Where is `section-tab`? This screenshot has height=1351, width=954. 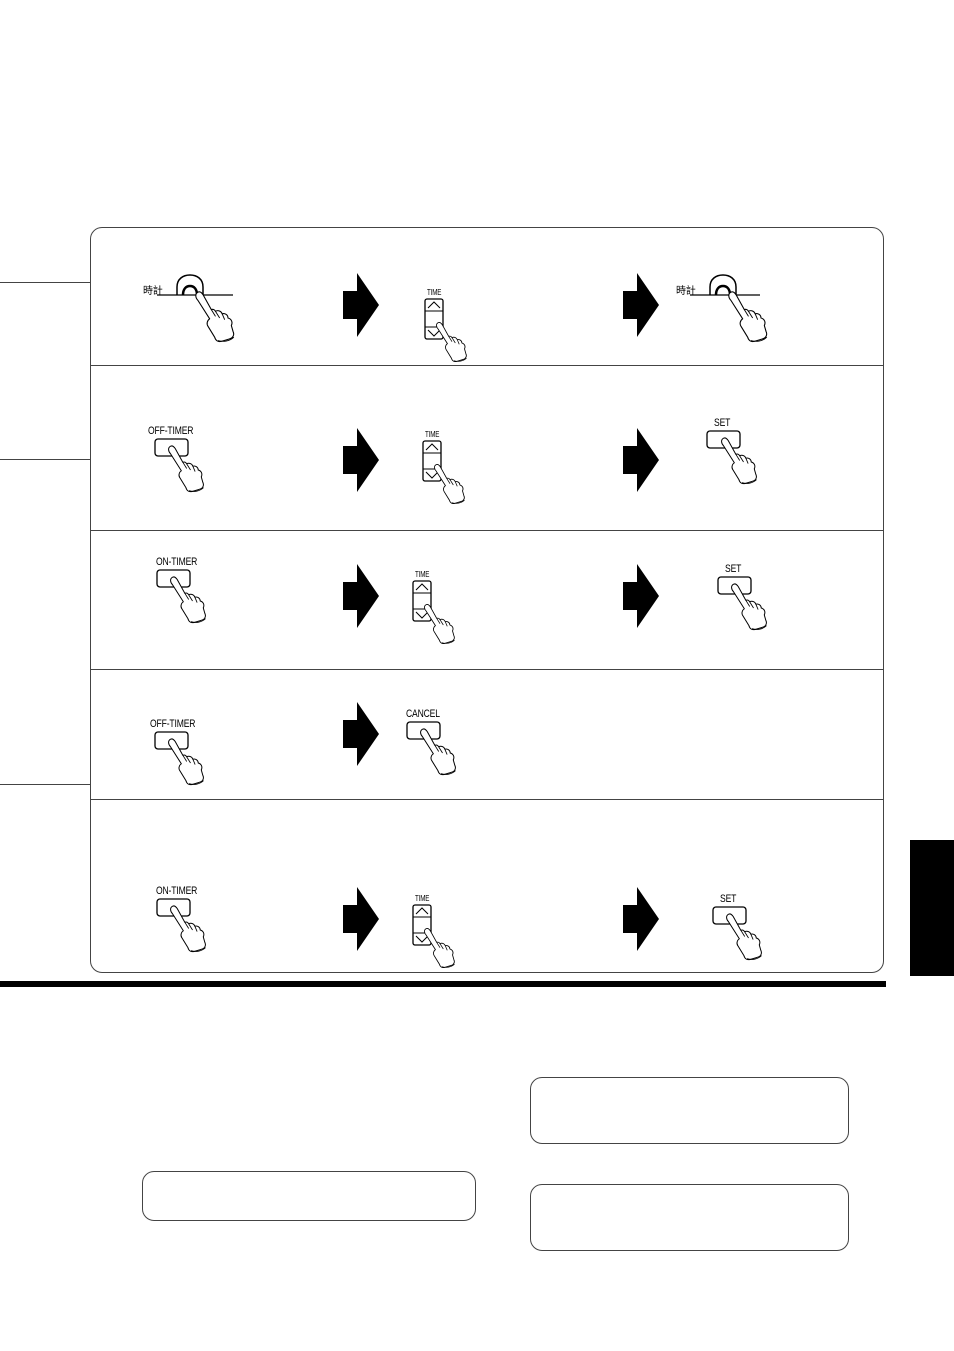
section-tab is located at coordinates (932, 908).